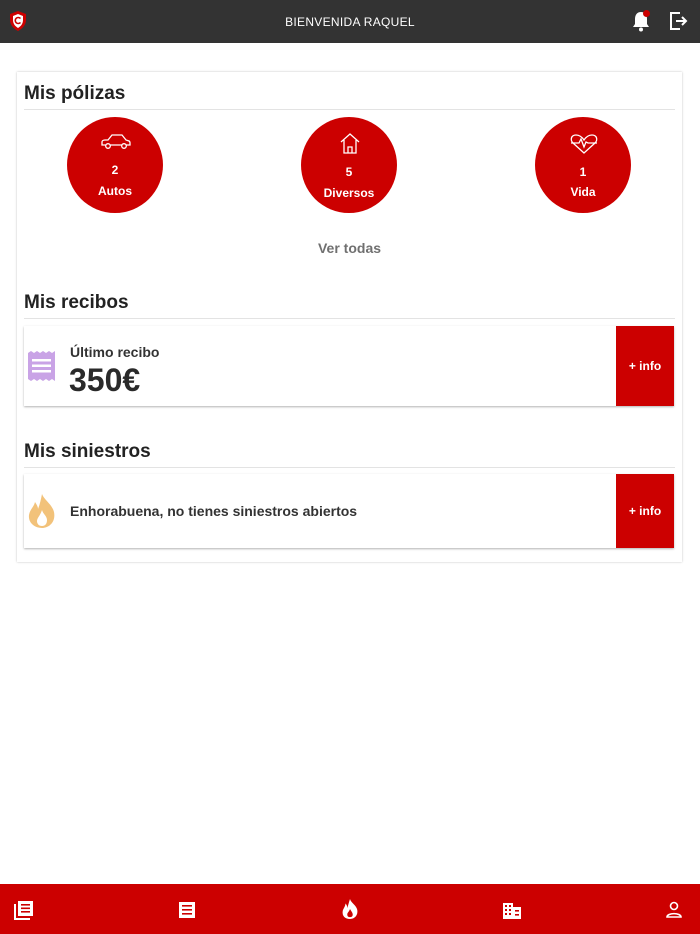 The height and width of the screenshot is (934, 700). Describe the element at coordinates (115, 170) in the screenshot. I see `policy-count: 2` at that location.